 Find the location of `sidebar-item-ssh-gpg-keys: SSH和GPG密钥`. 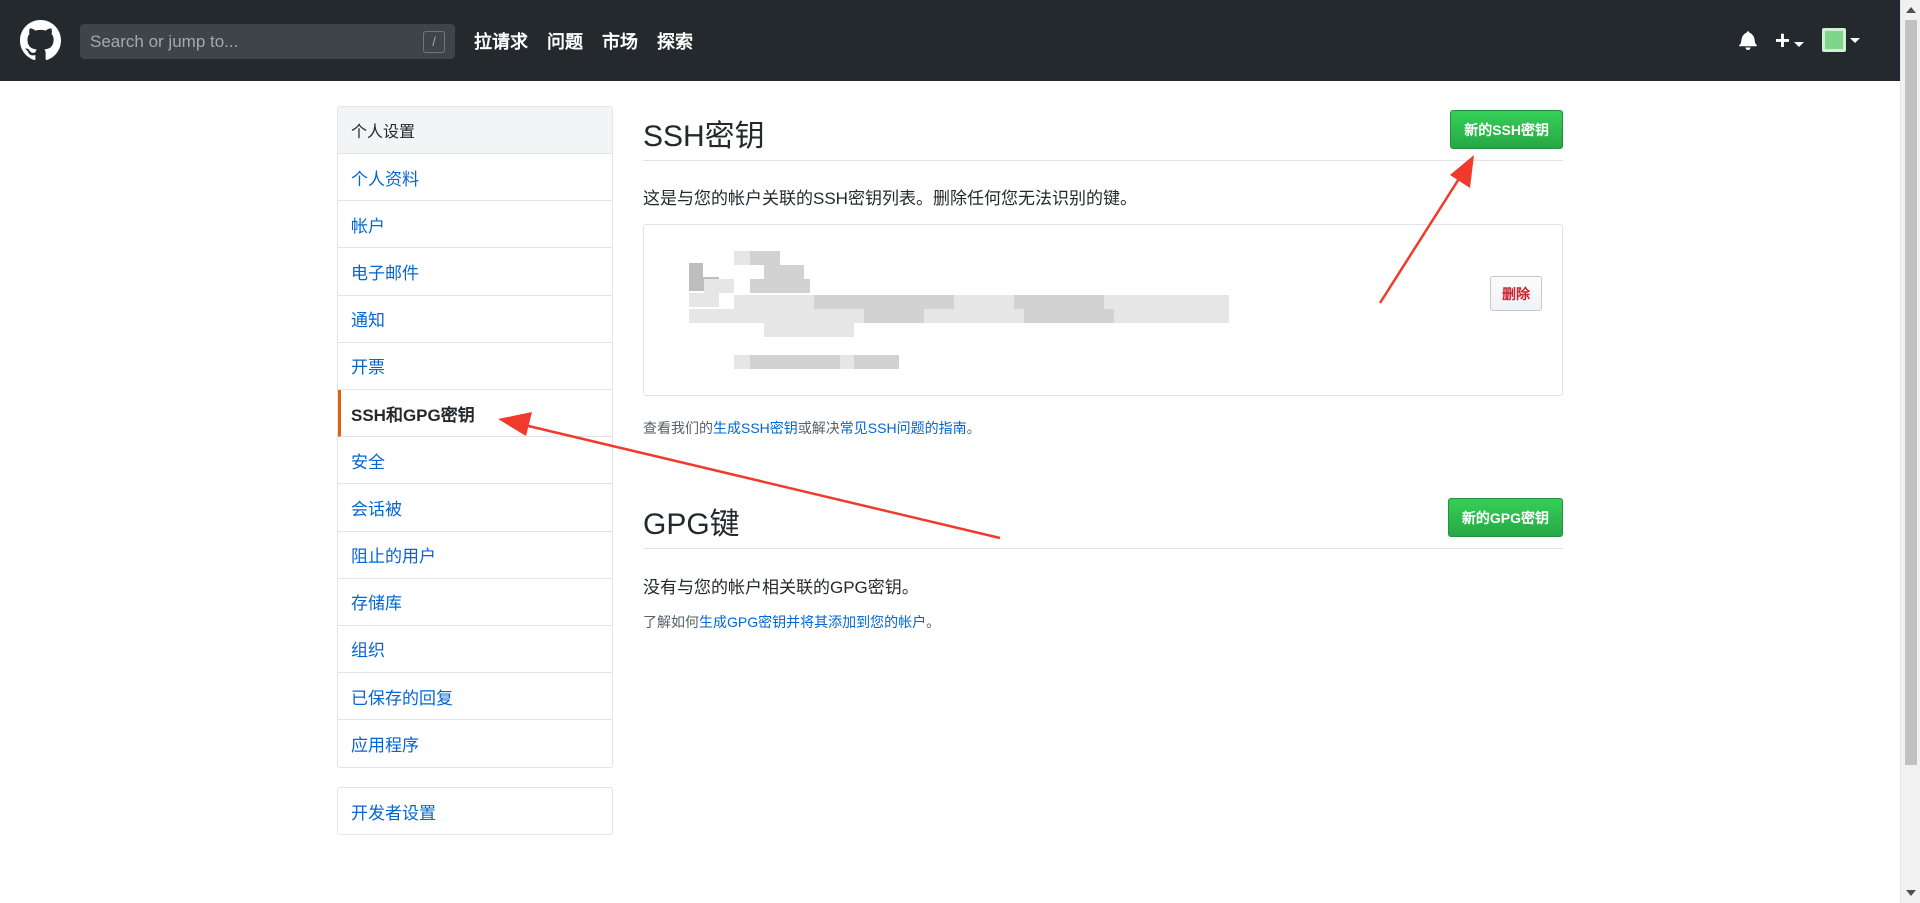

sidebar-item-ssh-gpg-keys: SSH和GPG密钥 is located at coordinates (475, 413).